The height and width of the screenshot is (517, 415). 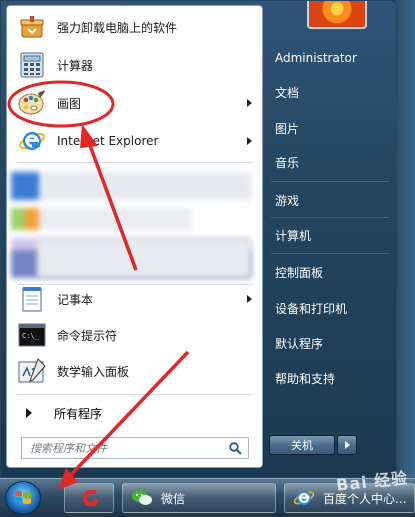 What do you see at coordinates (124, 448) in the screenshot?
I see `search-input` at bounding box center [124, 448].